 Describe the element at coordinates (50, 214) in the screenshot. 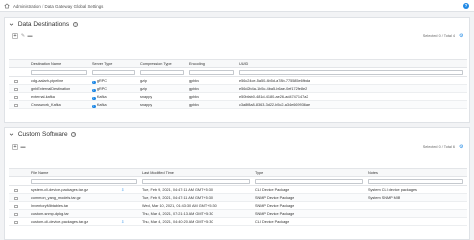

I see `file-name: custom-snmp-dpkg.tar` at that location.